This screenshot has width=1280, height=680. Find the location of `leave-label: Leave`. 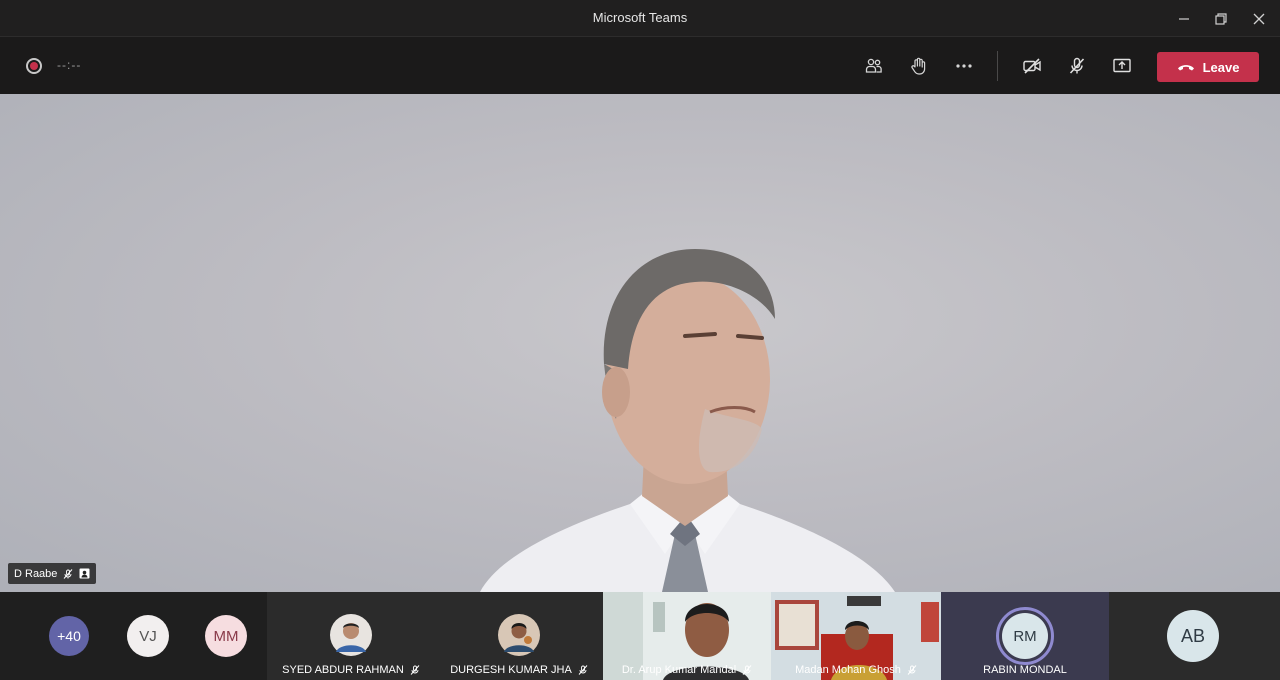

leave-label: Leave is located at coordinates (1221, 67).